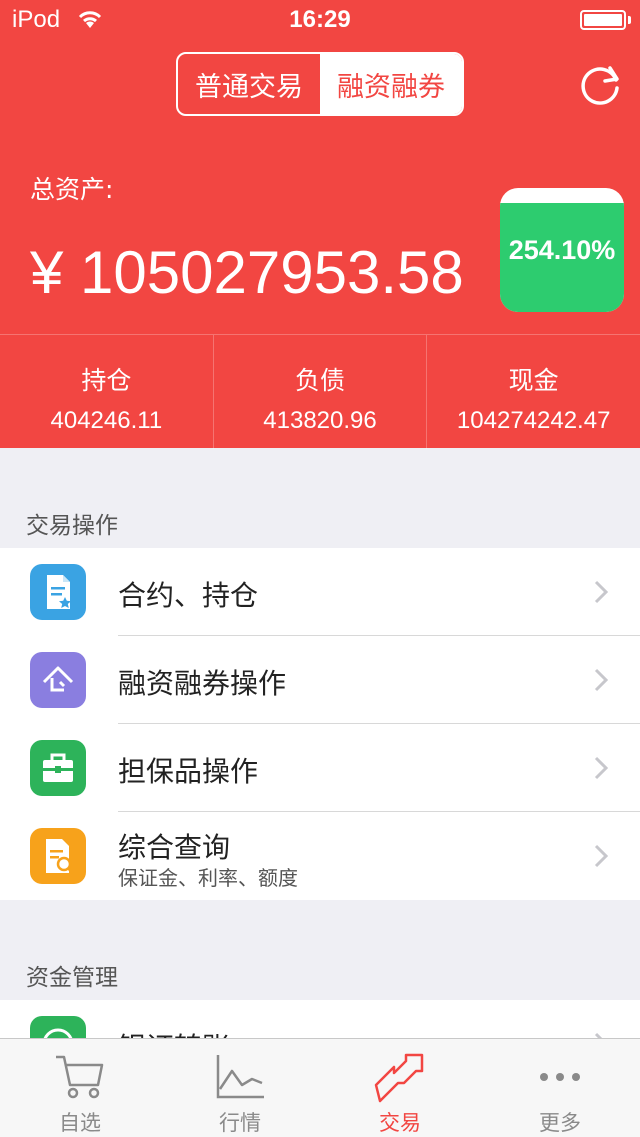  Describe the element at coordinates (247, 272) in the screenshot. I see `total-assets-value: ¥ 105027953.58` at that location.